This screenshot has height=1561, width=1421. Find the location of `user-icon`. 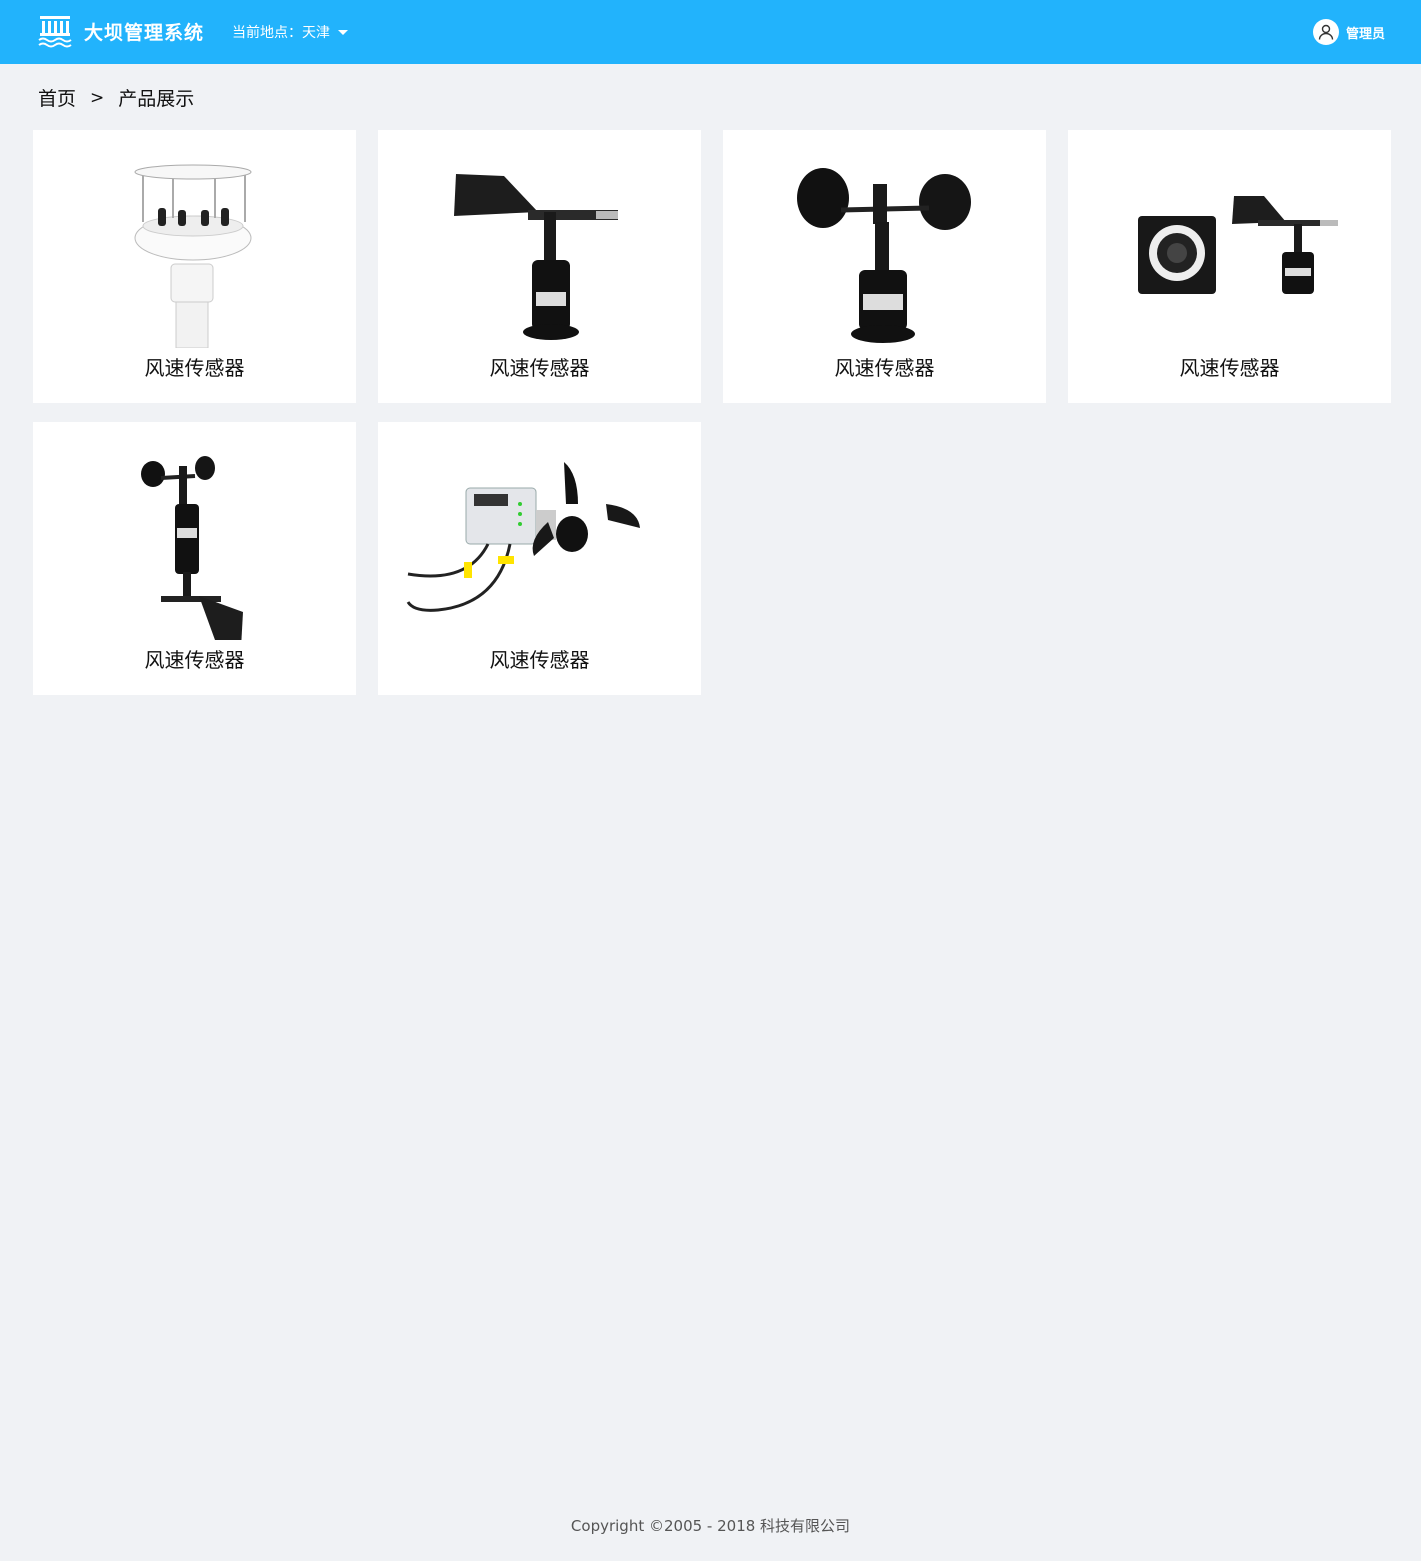

user-icon is located at coordinates (1326, 32).